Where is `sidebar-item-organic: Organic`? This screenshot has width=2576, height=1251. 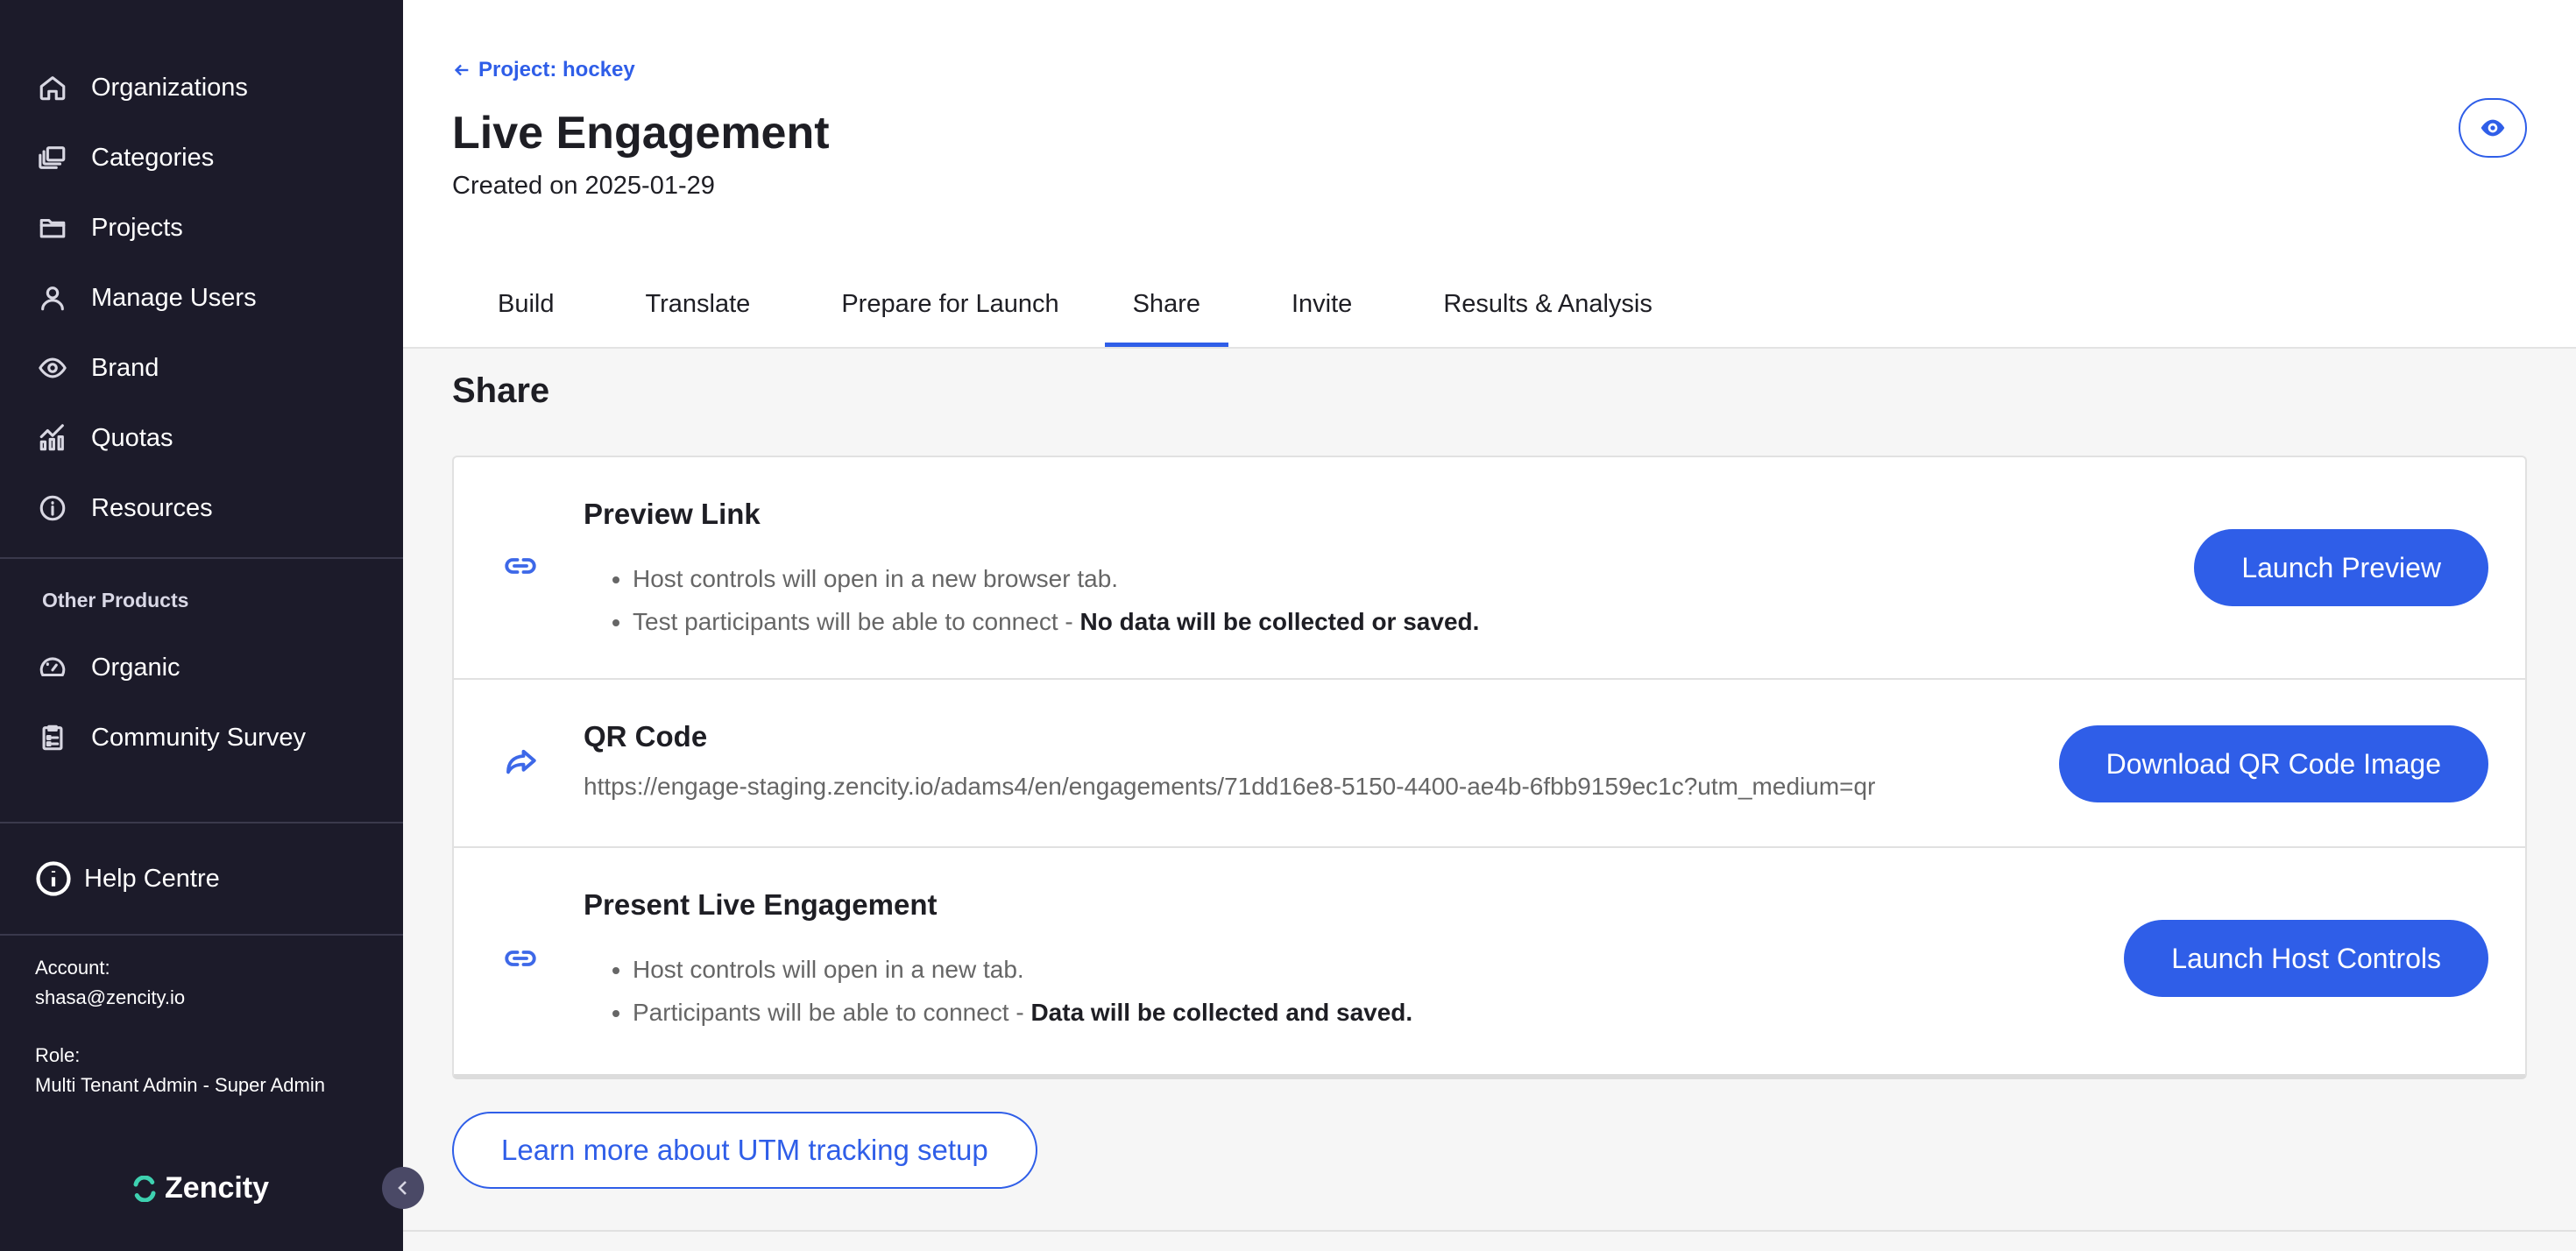 sidebar-item-organic: Organic is located at coordinates (107, 667).